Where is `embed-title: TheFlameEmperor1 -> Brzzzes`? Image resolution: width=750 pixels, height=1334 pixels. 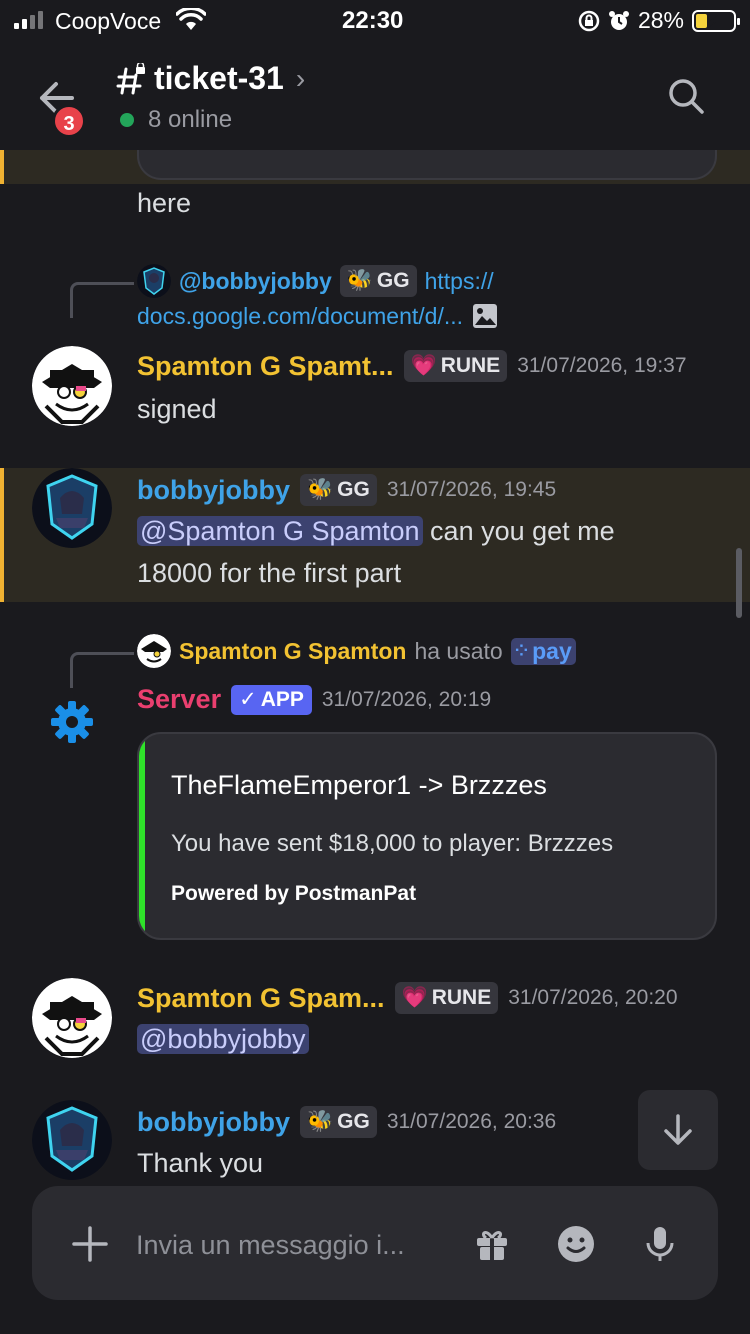 embed-title: TheFlameEmperor1 -> Brzzzes is located at coordinates (359, 785).